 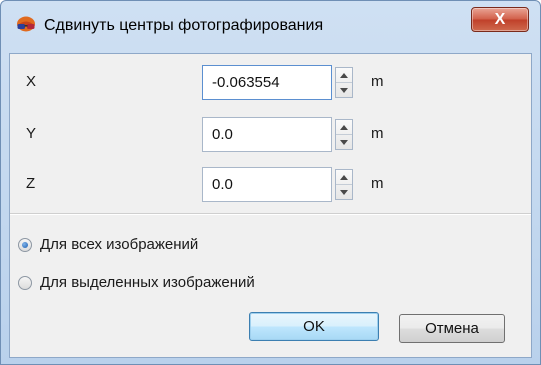 What do you see at coordinates (270, 214) in the screenshot?
I see `divider` at bounding box center [270, 214].